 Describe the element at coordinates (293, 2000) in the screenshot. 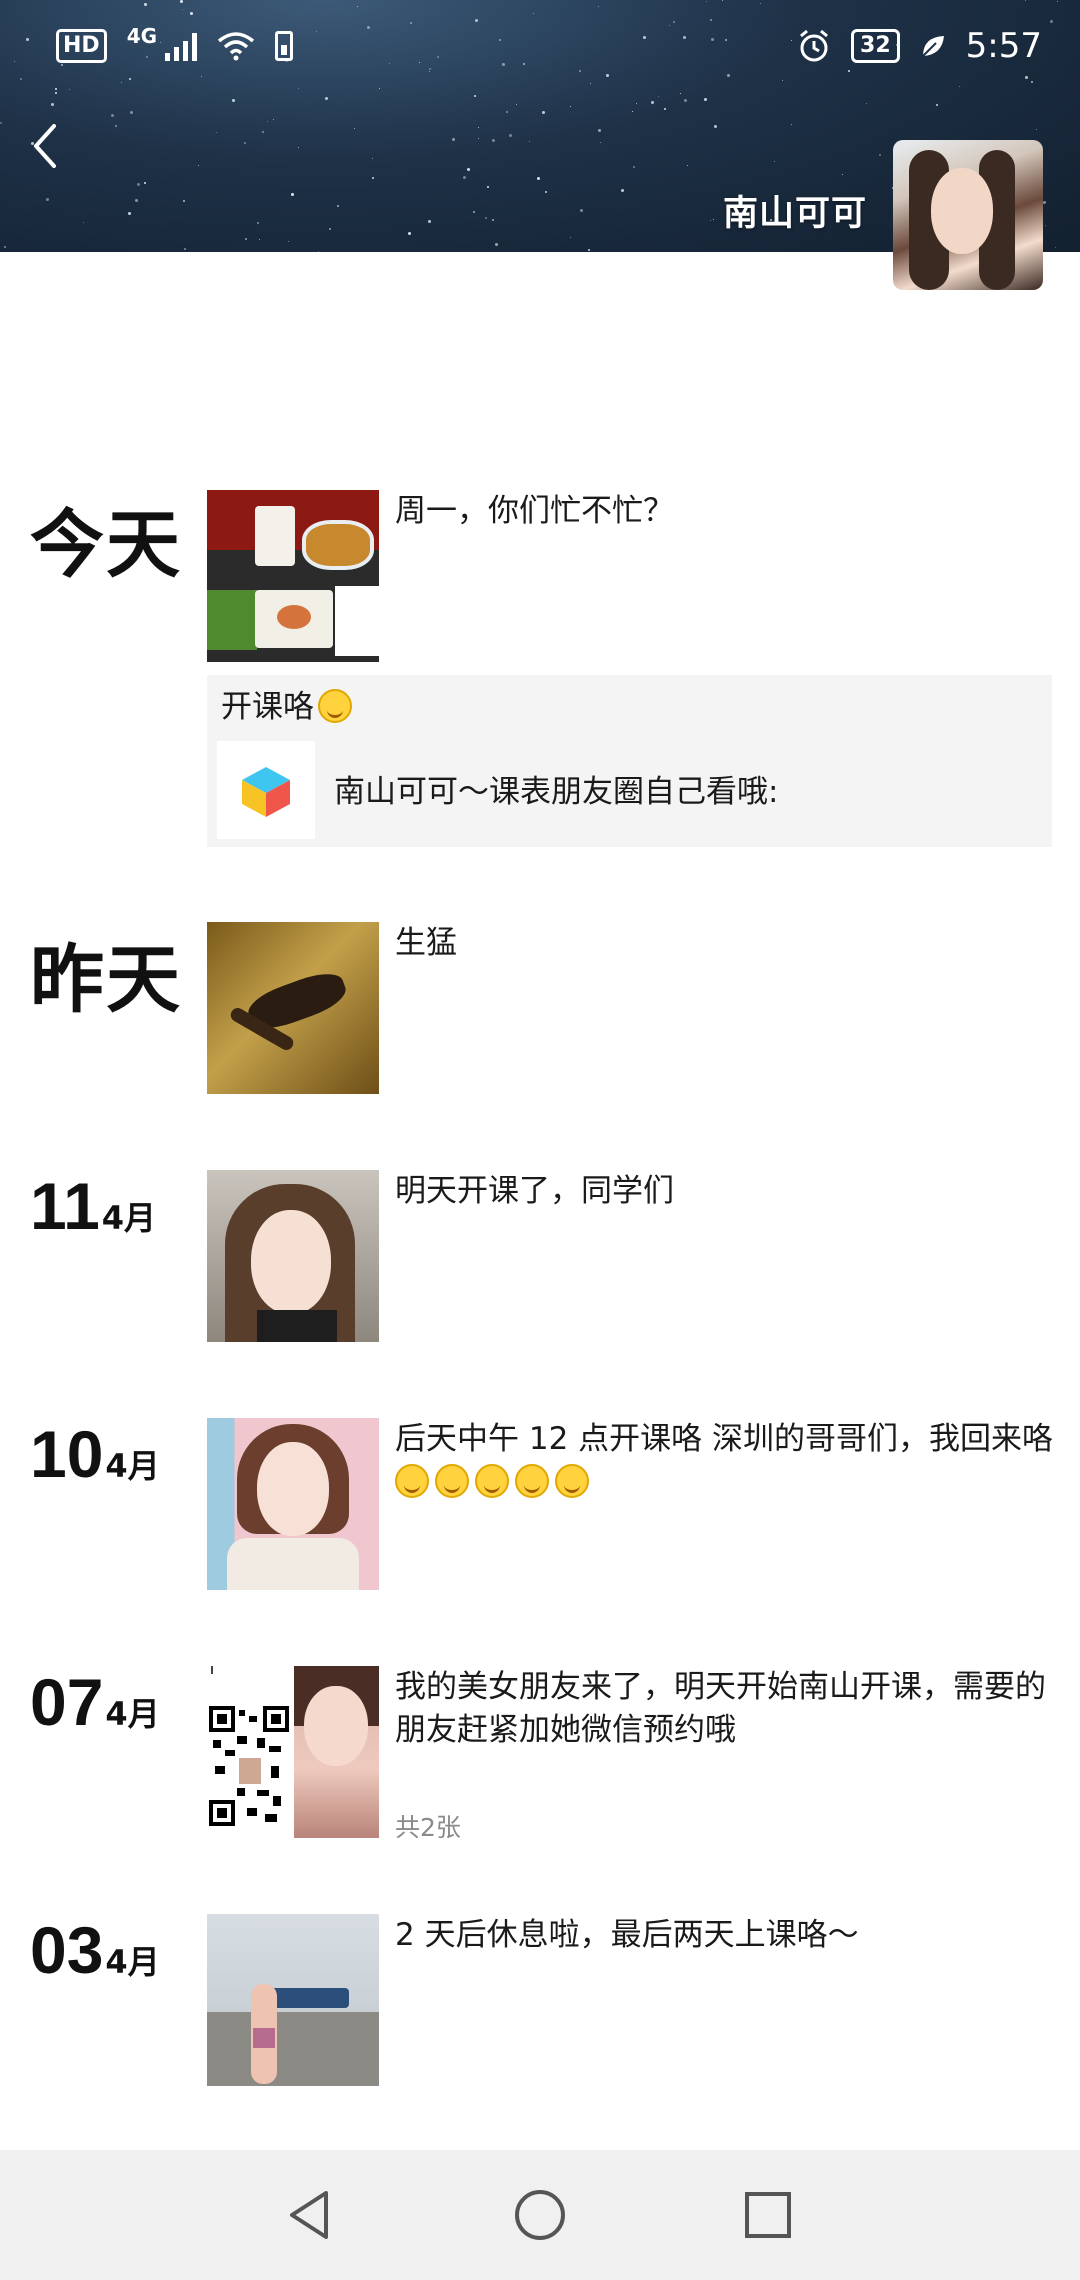

I see `post-image-beach` at that location.